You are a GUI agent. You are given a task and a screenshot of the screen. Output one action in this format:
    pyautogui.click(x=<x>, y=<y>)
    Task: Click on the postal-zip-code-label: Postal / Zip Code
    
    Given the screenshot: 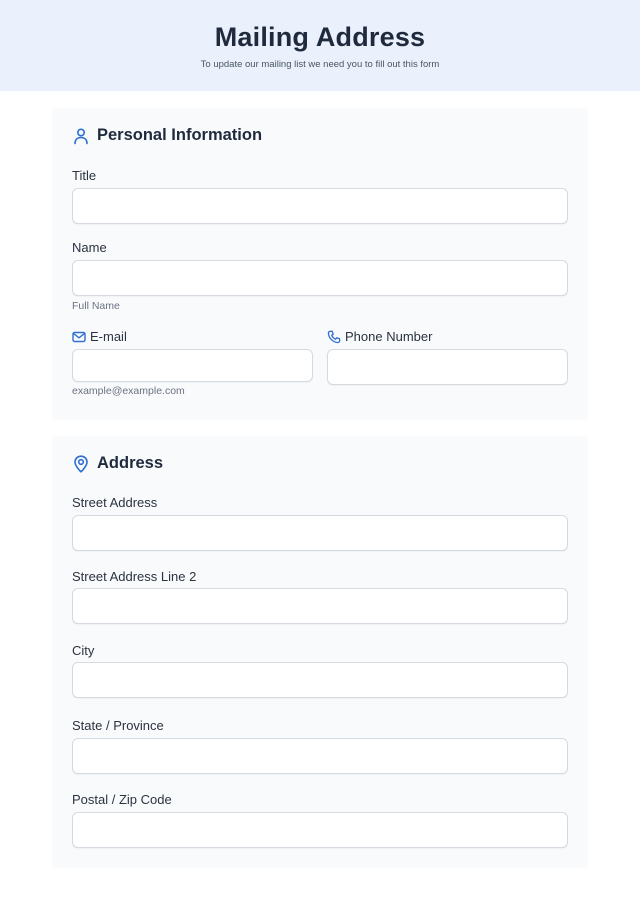 What is the action you would take?
    pyautogui.click(x=122, y=799)
    